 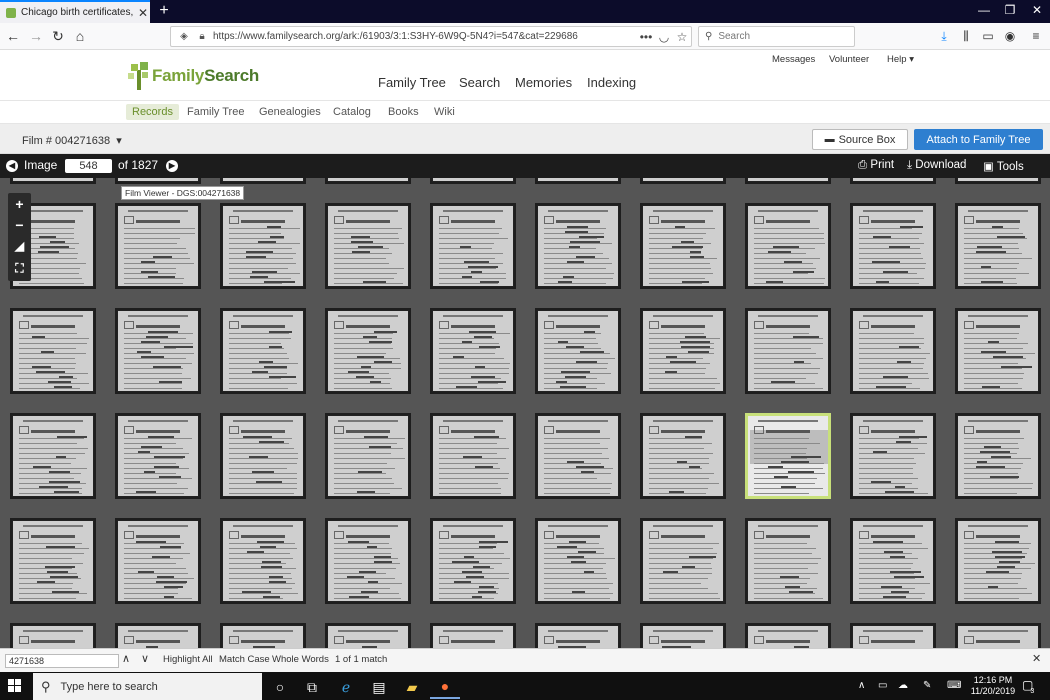 What do you see at coordinates (403, 112) in the screenshot?
I see `subnav-books: Books` at bounding box center [403, 112].